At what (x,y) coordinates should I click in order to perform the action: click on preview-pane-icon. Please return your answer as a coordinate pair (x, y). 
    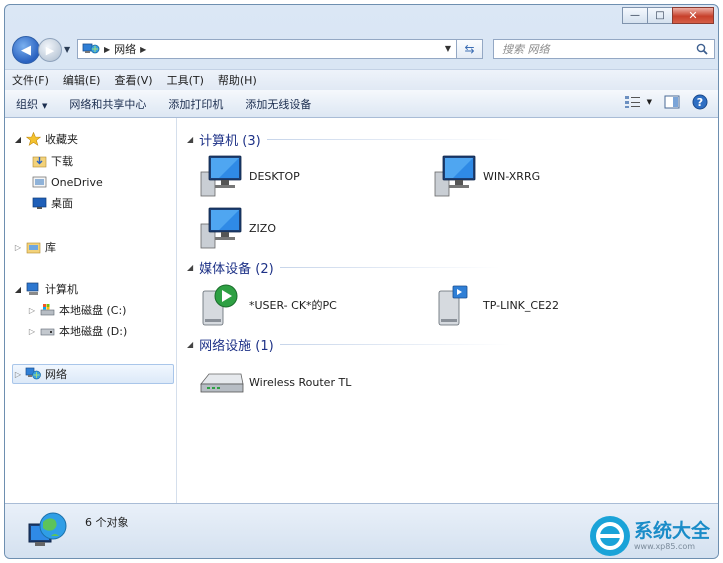
    Looking at the image, I should click on (672, 102).